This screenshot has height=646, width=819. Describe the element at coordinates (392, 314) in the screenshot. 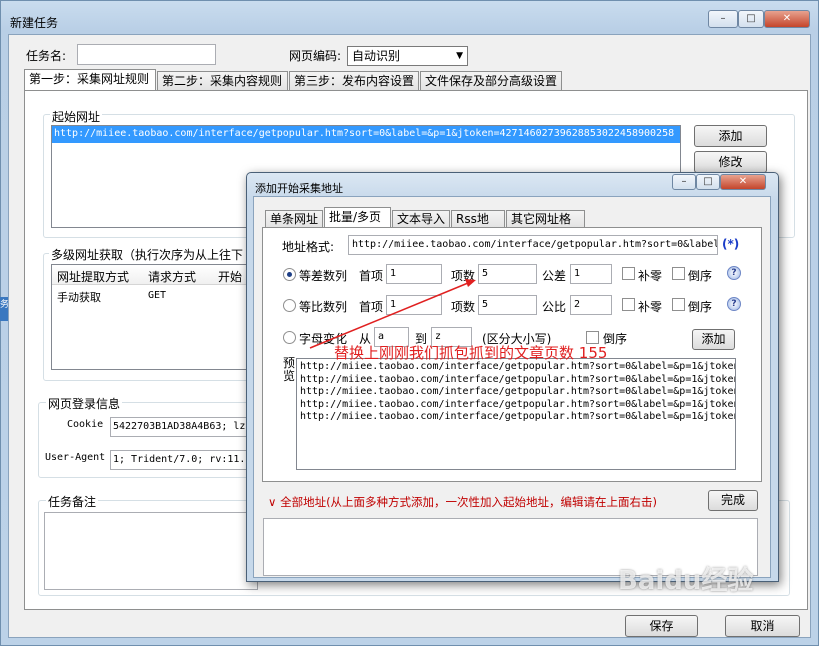

I see `annotation-arrow` at that location.